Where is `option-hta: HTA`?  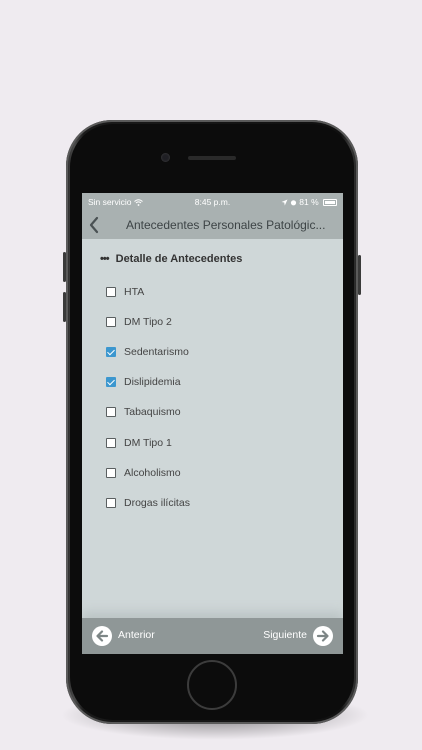
option-hta: HTA is located at coordinates (206, 292).